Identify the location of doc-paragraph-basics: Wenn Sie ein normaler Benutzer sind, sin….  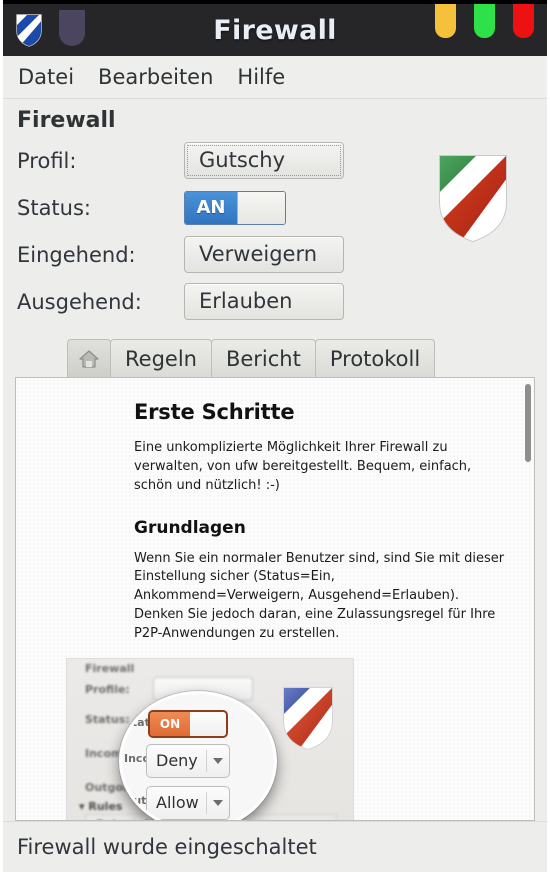
(319, 595).